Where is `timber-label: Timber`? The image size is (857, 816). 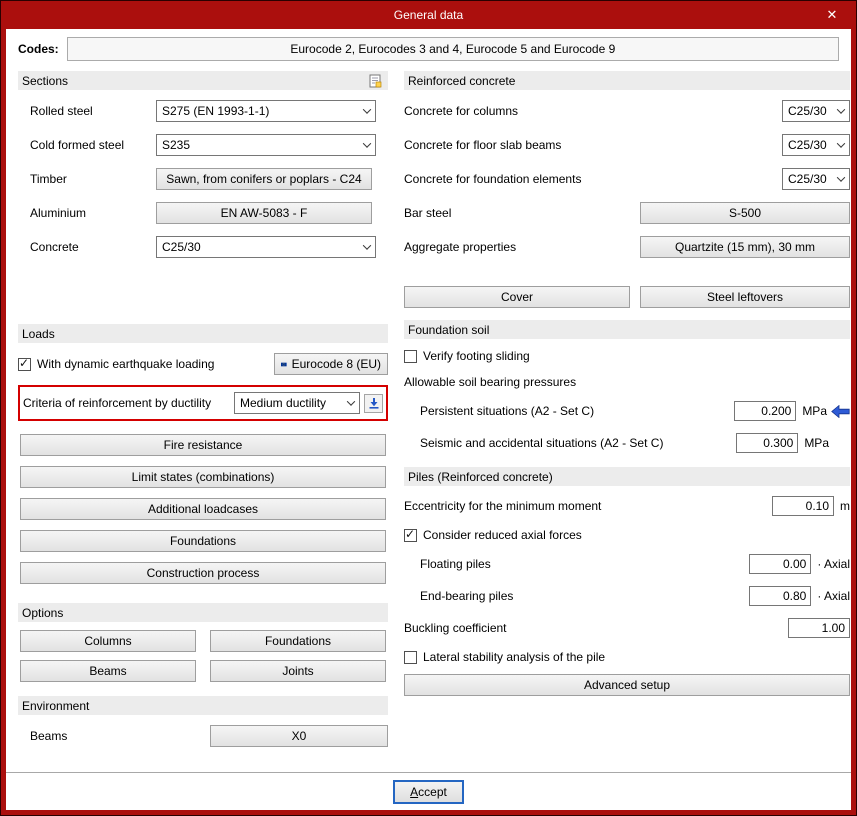
timber-label: Timber is located at coordinates (48, 179).